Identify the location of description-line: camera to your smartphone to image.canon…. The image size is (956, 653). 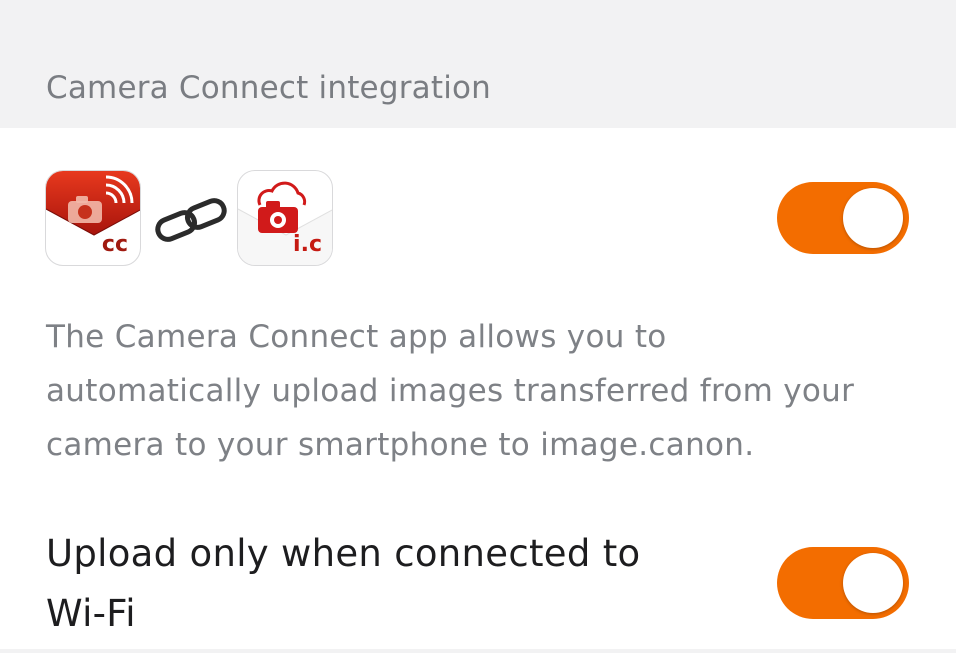
(400, 445).